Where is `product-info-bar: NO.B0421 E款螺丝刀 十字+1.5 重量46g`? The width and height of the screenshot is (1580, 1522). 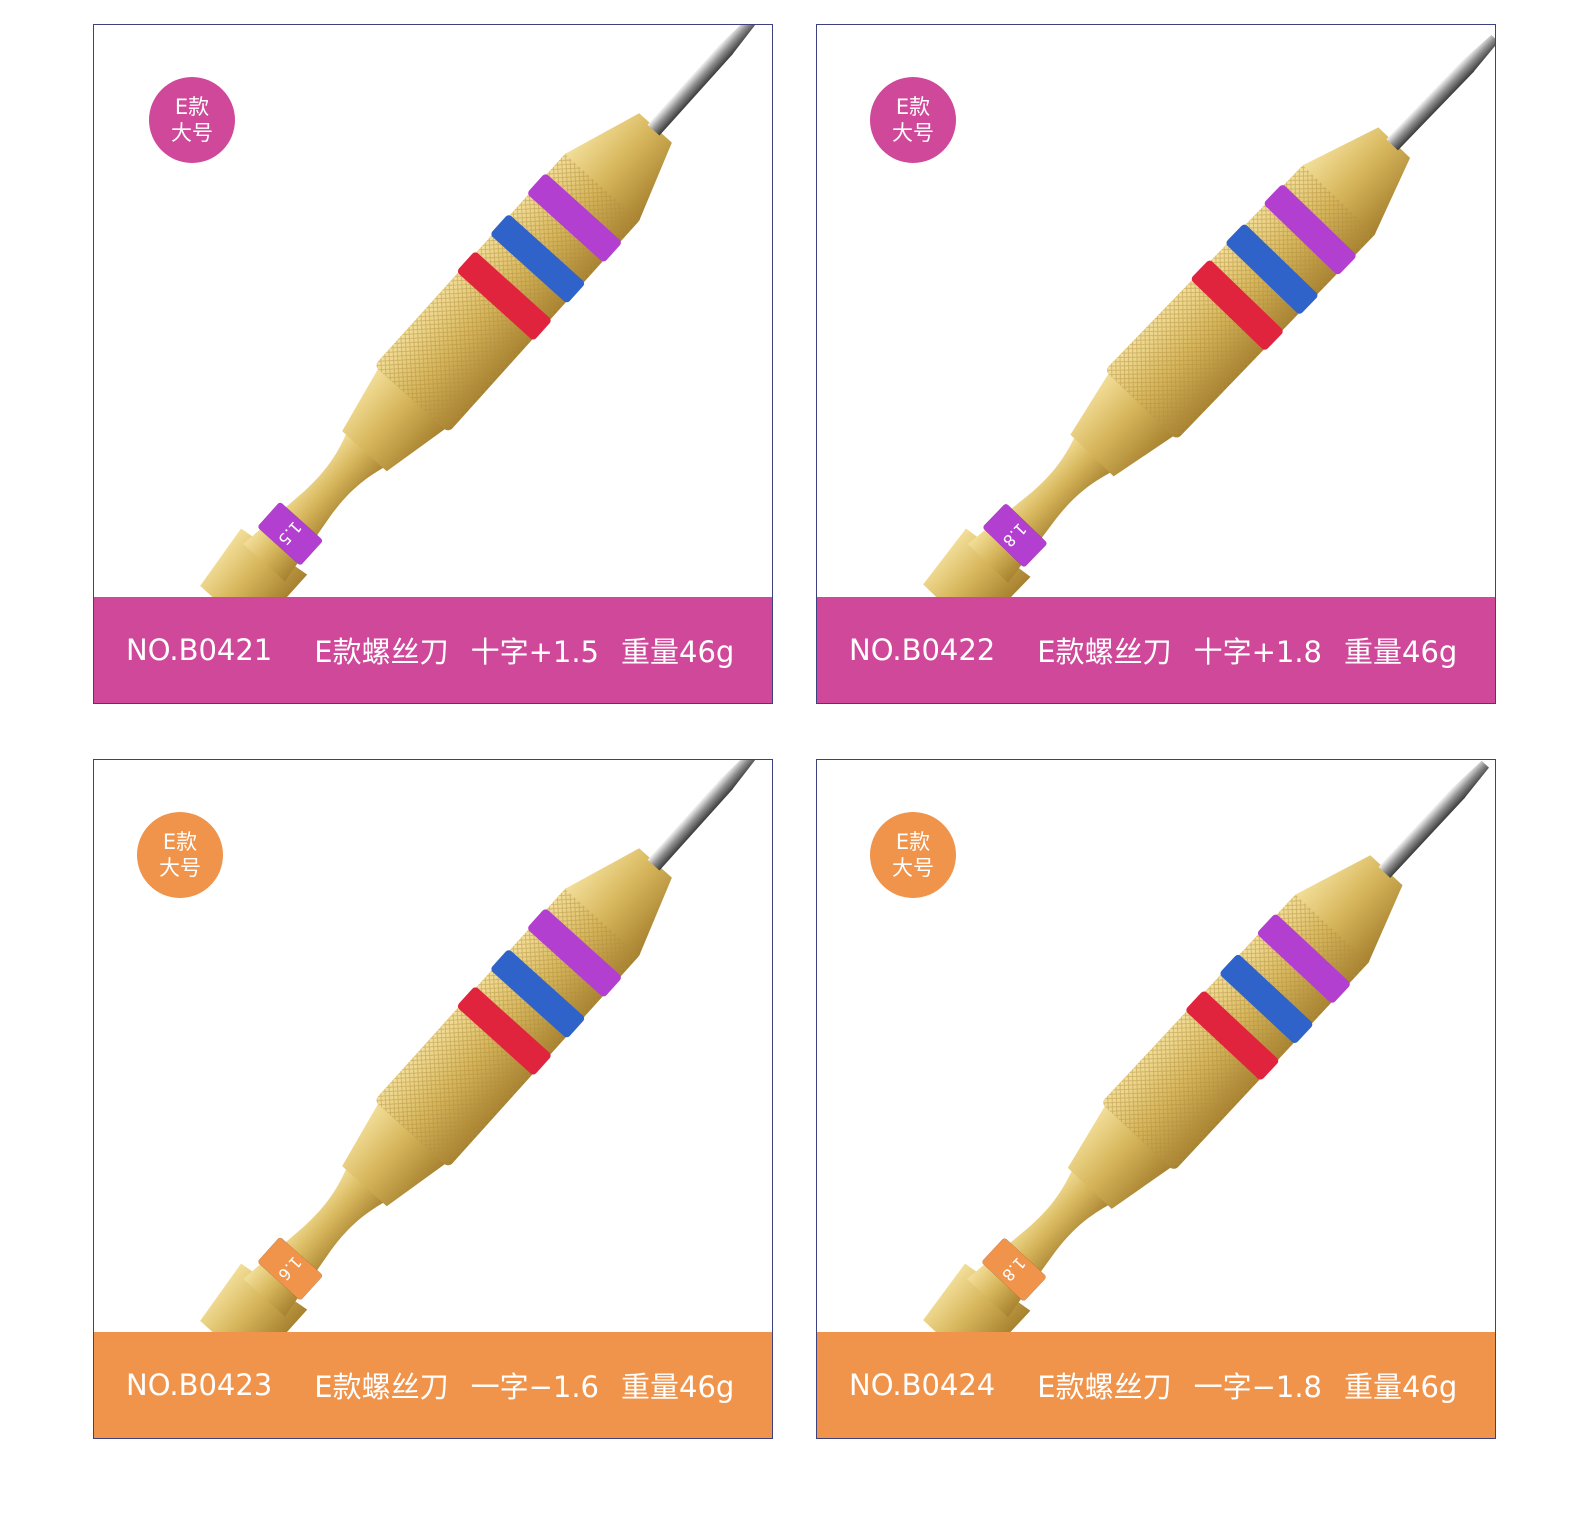
product-info-bar: NO.B0421 E款螺丝刀 十字+1.5 重量46g is located at coordinates (433, 650).